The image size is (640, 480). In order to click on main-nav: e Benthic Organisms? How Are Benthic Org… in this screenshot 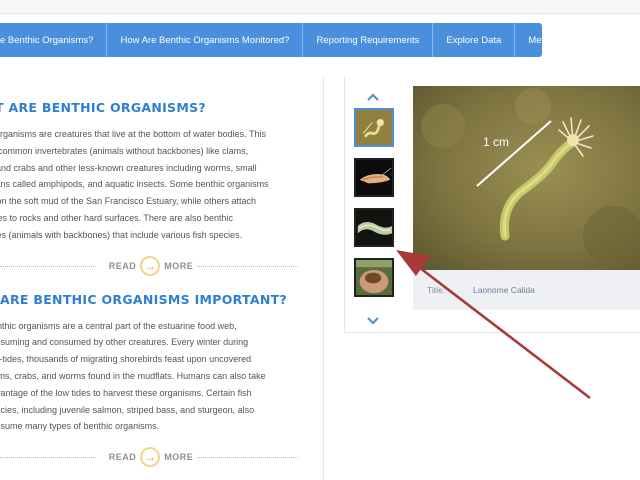, I will do `click(284, 40)`.